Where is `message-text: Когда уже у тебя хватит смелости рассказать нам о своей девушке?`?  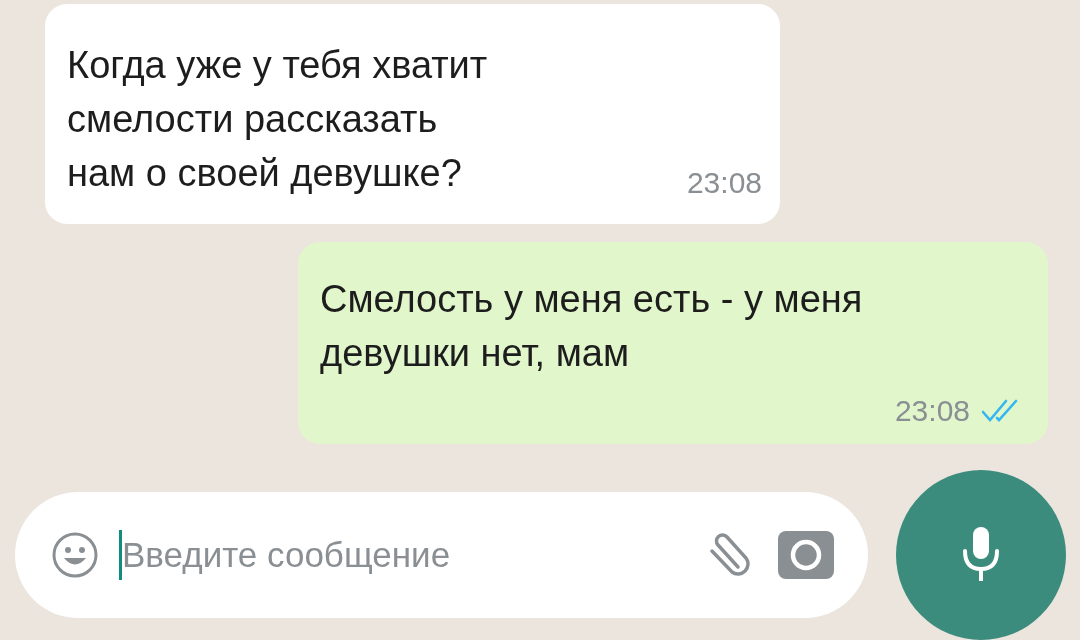
message-text: Когда уже у тебя хватит смелости рассказать нам о своей девушке? is located at coordinates (278, 119).